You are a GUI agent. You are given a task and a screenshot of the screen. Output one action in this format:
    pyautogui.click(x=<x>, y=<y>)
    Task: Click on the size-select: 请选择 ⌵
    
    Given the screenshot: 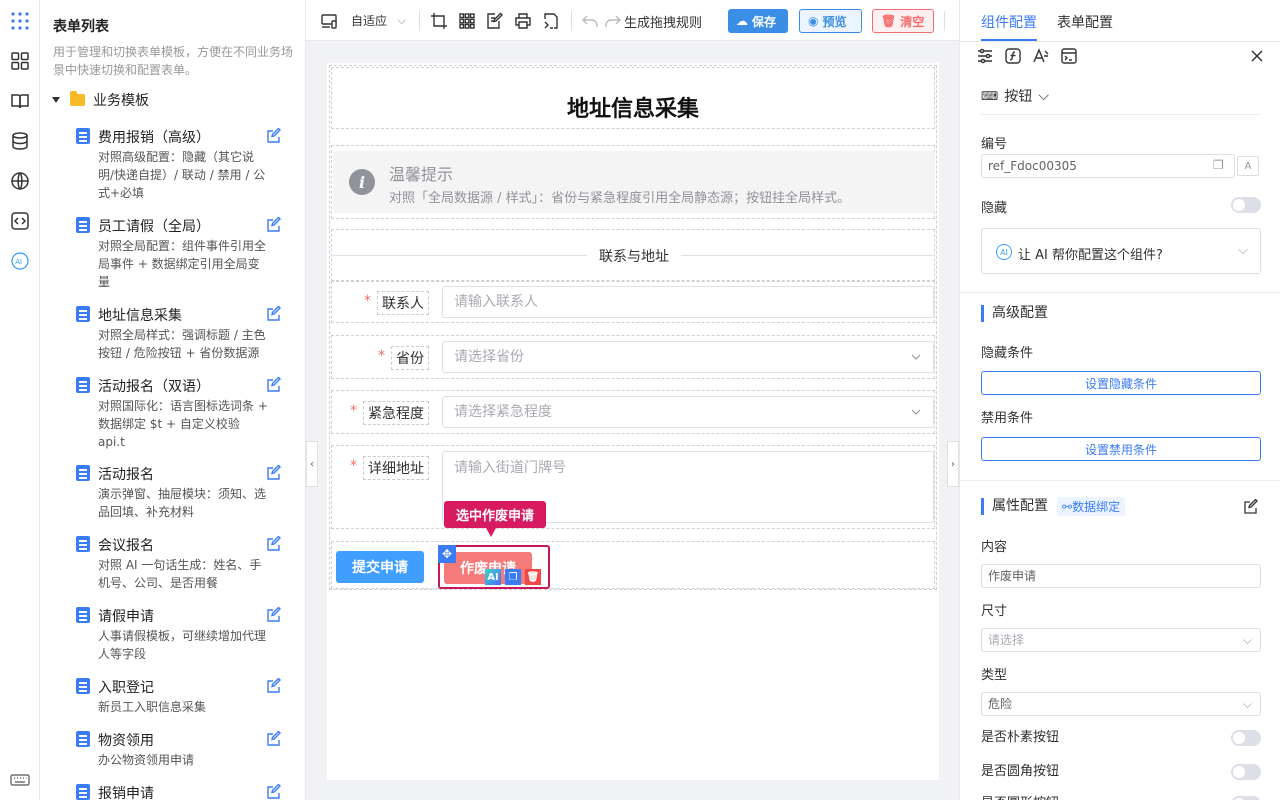 What is the action you would take?
    pyautogui.click(x=1121, y=640)
    